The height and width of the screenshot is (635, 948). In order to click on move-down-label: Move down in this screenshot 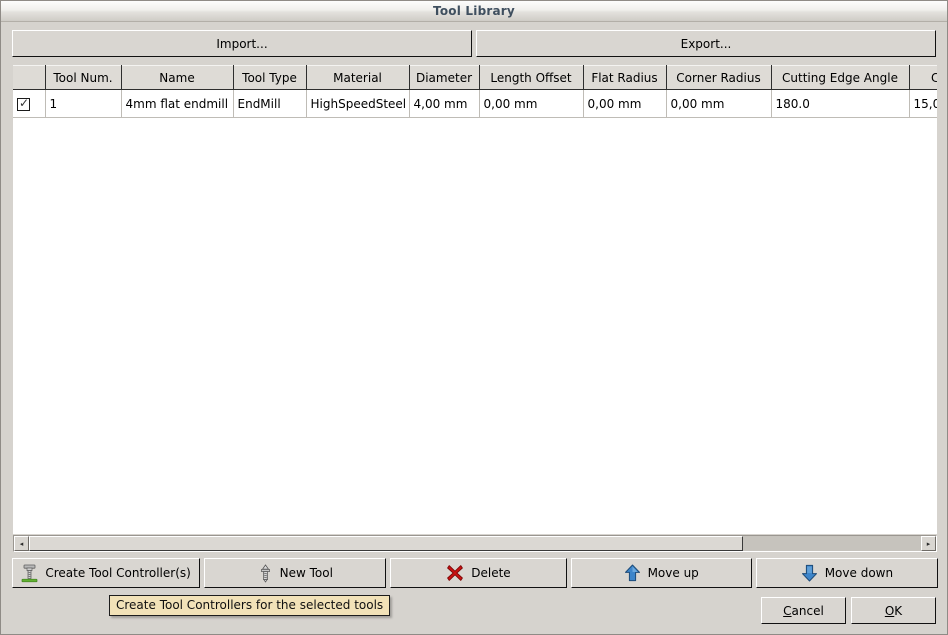, I will do `click(859, 573)`.